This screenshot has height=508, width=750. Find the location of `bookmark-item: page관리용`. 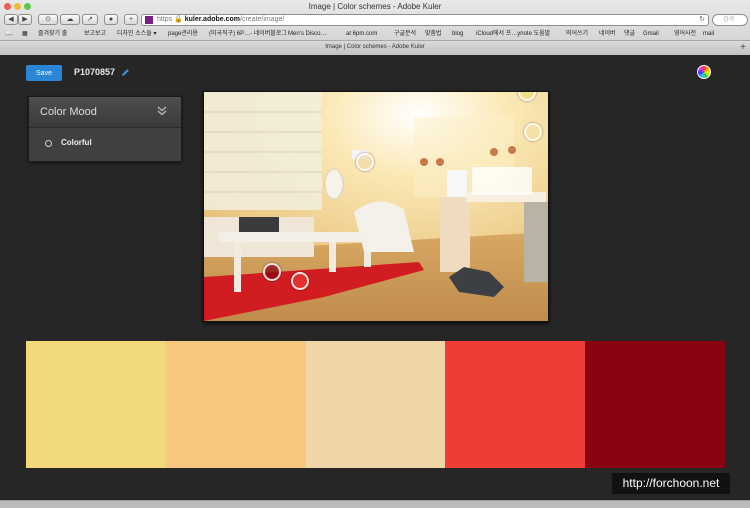

bookmark-item: page관리용 is located at coordinates (183, 34).